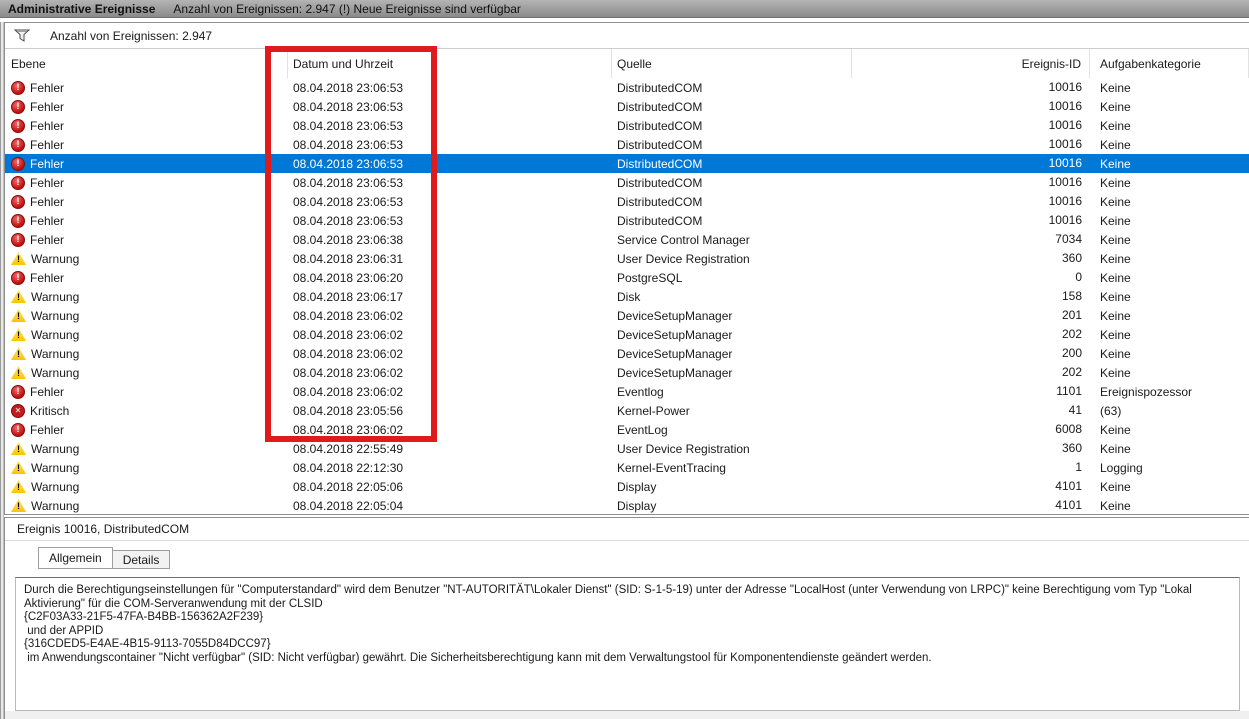 The height and width of the screenshot is (719, 1249). Describe the element at coordinates (348, 448) in the screenshot. I see `event-date: 08.04.2018 22:55:49` at that location.